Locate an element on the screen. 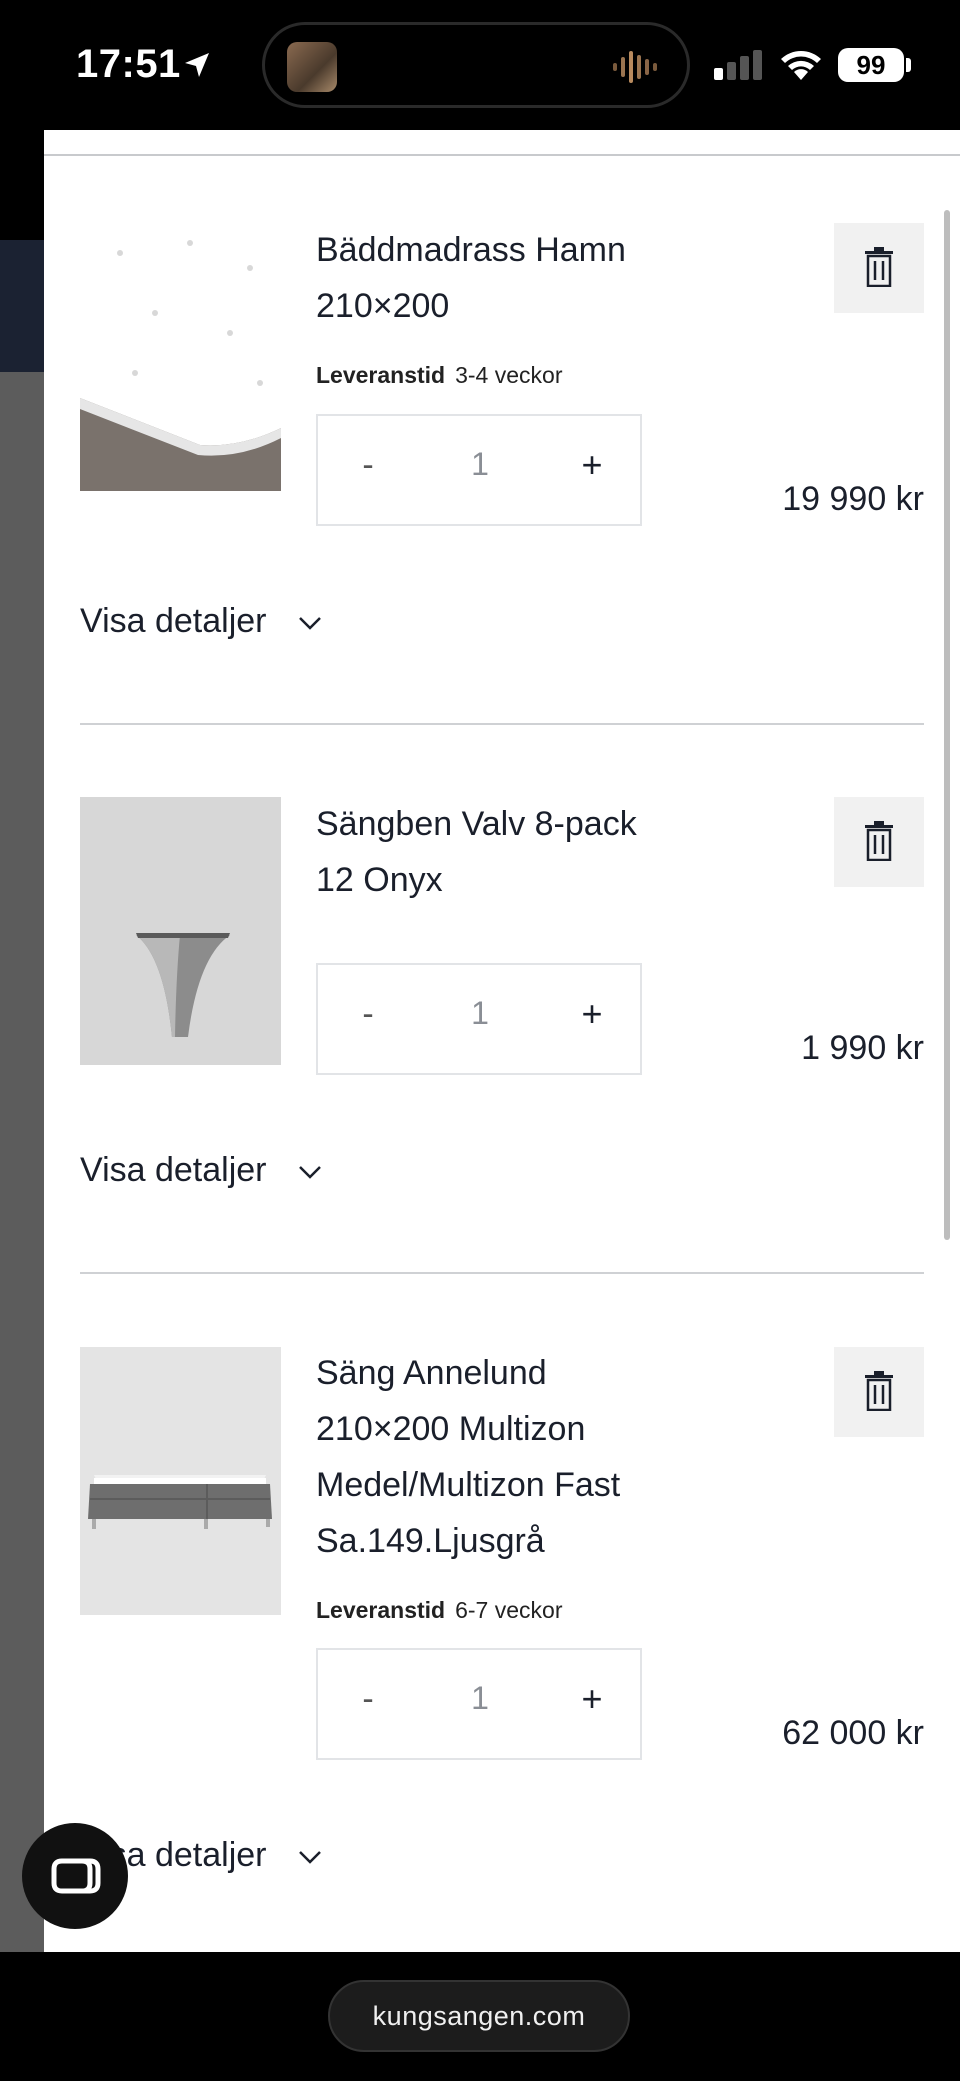 Image resolution: width=960 pixels, height=2081 pixels. address-bar: kungsangen.com is located at coordinates (479, 2016).